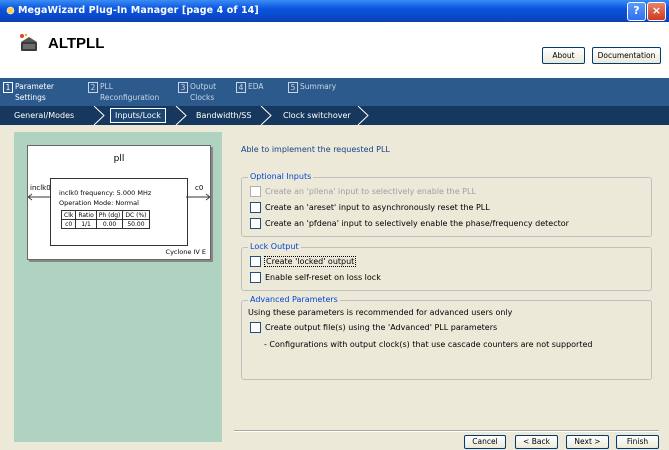 The image size is (669, 450). Describe the element at coordinates (185, 252) in the screenshot. I see `device-family-label: Cyclone IV E` at that location.